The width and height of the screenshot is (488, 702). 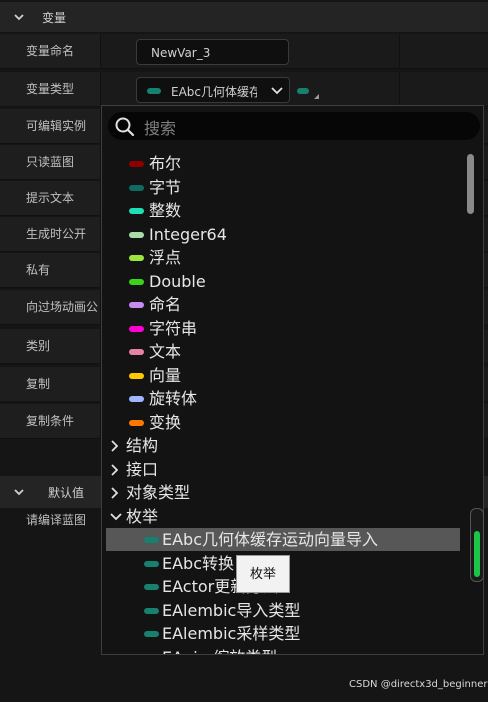 I want to click on section-title: 默认值, so click(x=66, y=492).